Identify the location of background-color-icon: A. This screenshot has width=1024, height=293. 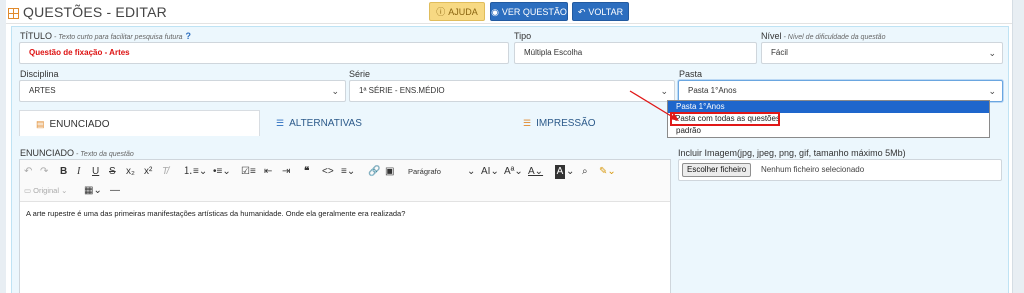
(560, 172).